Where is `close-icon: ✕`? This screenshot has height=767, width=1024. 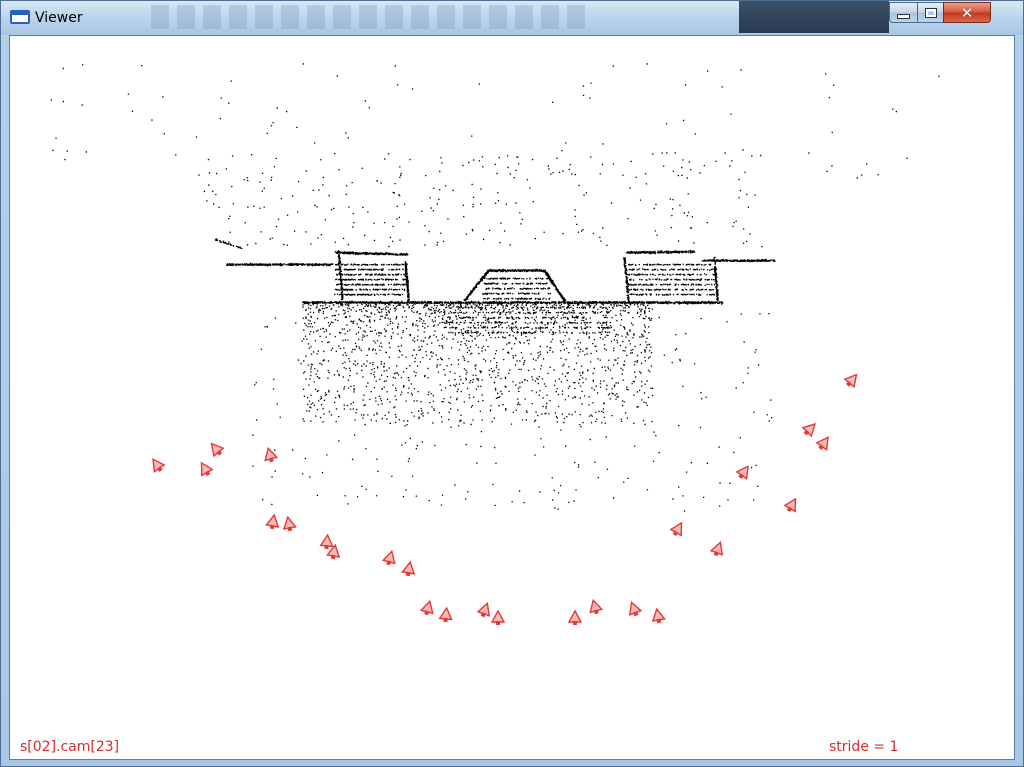 close-icon: ✕ is located at coordinates (967, 12).